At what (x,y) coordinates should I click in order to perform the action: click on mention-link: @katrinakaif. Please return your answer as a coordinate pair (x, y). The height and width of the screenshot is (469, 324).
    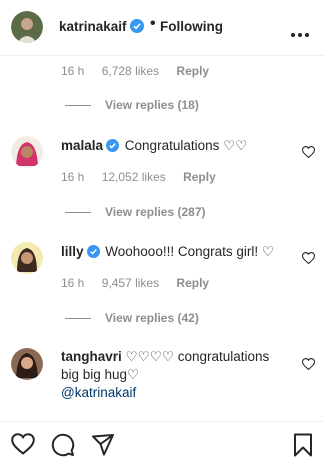
    Looking at the image, I should click on (98, 392).